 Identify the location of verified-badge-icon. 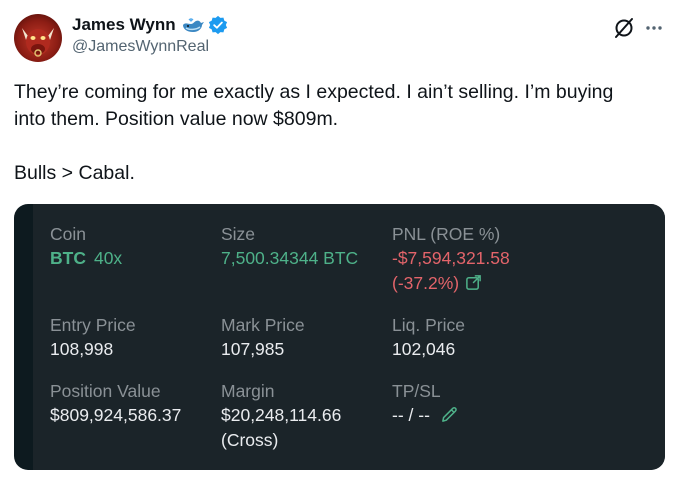
(217, 25).